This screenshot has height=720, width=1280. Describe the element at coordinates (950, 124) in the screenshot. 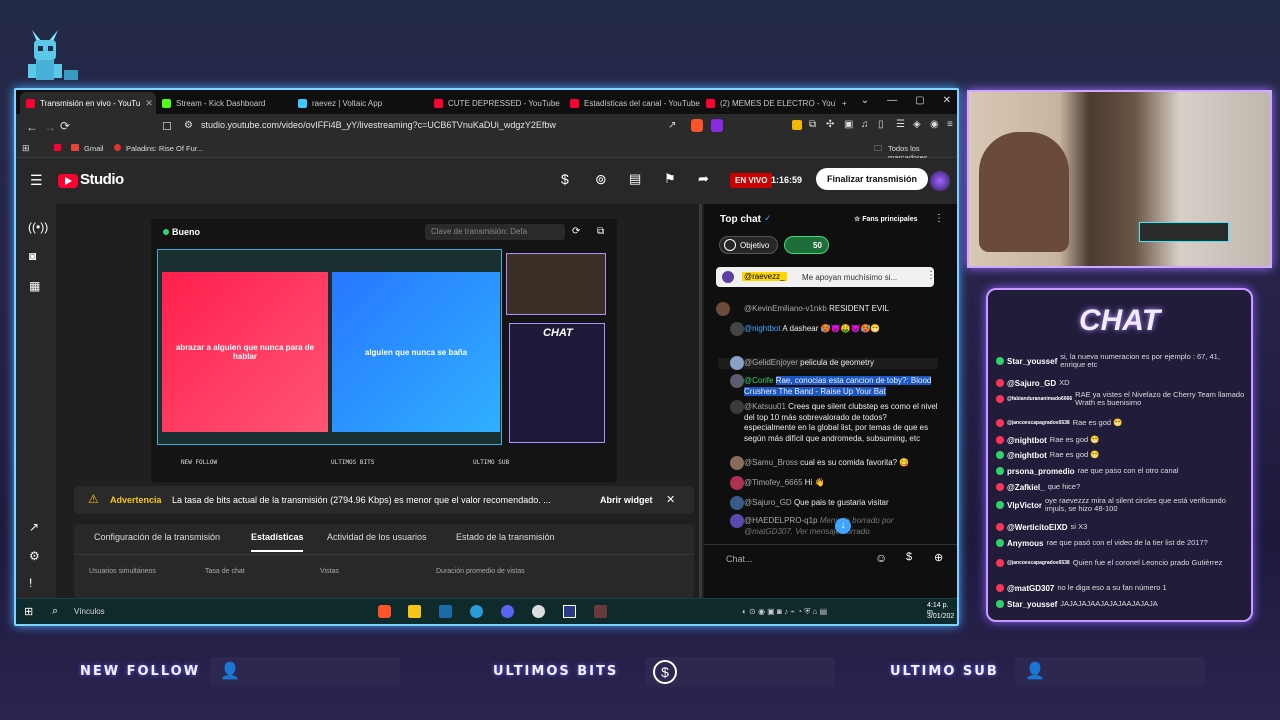

I see `menu-icon: ≡` at that location.